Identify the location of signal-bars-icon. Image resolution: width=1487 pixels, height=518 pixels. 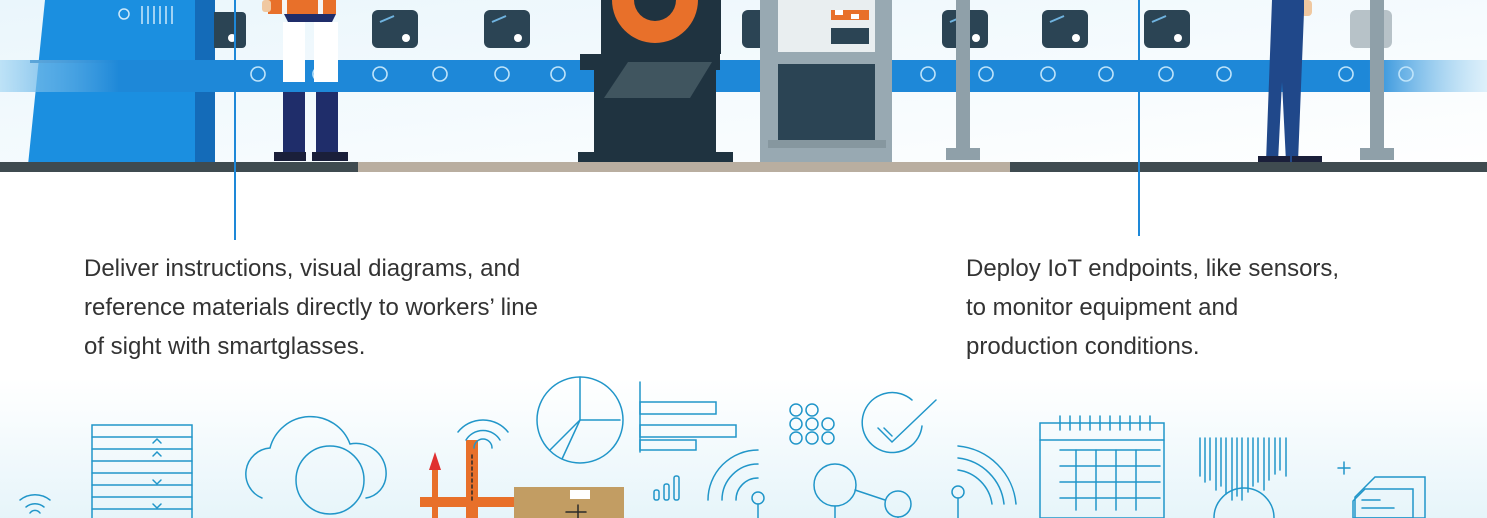
(666, 488).